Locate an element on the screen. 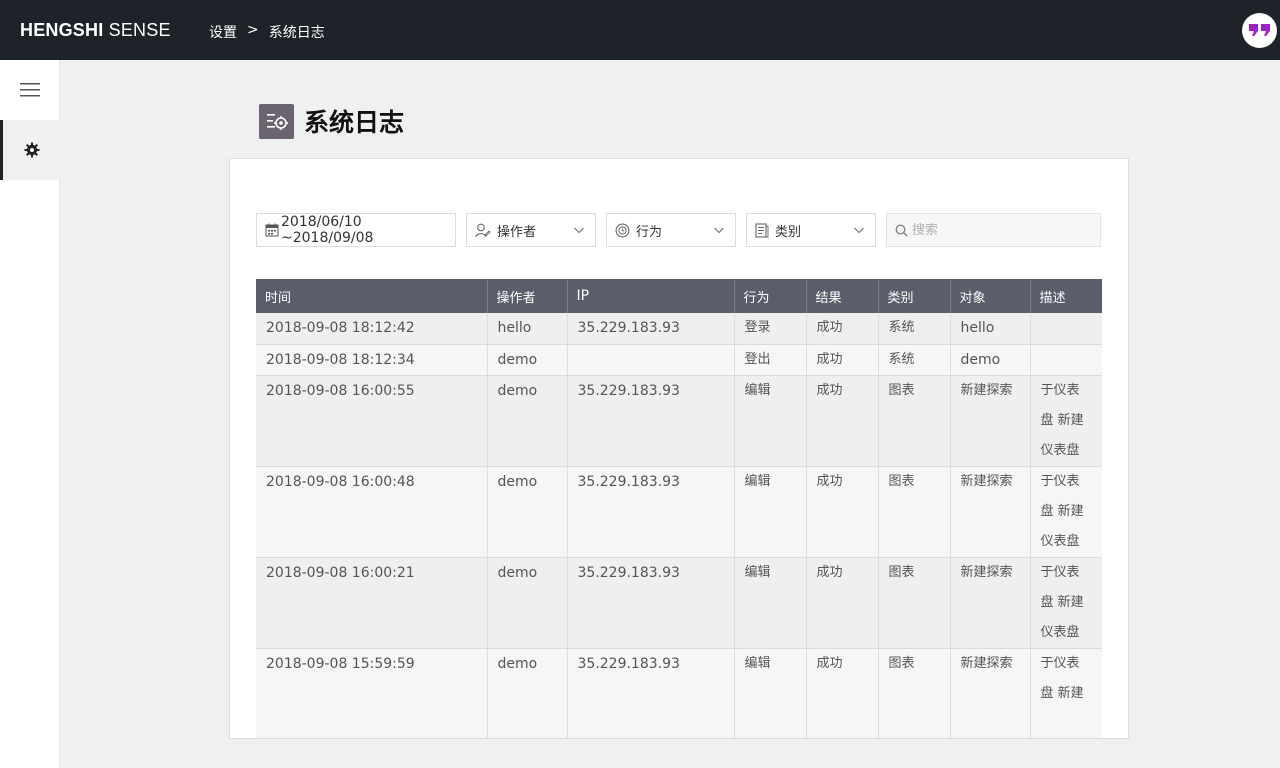 The width and height of the screenshot is (1280, 768). page-header: 系统日志 is located at coordinates (331, 121).